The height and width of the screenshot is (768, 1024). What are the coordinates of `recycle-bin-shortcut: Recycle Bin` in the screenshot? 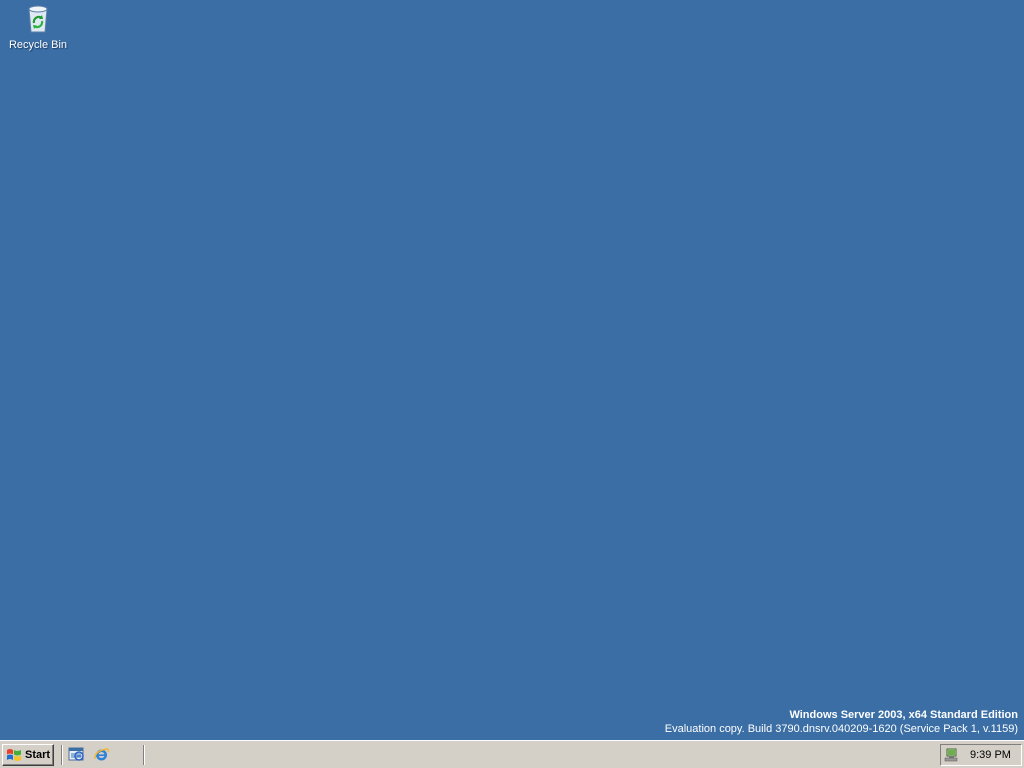 It's located at (38, 26).